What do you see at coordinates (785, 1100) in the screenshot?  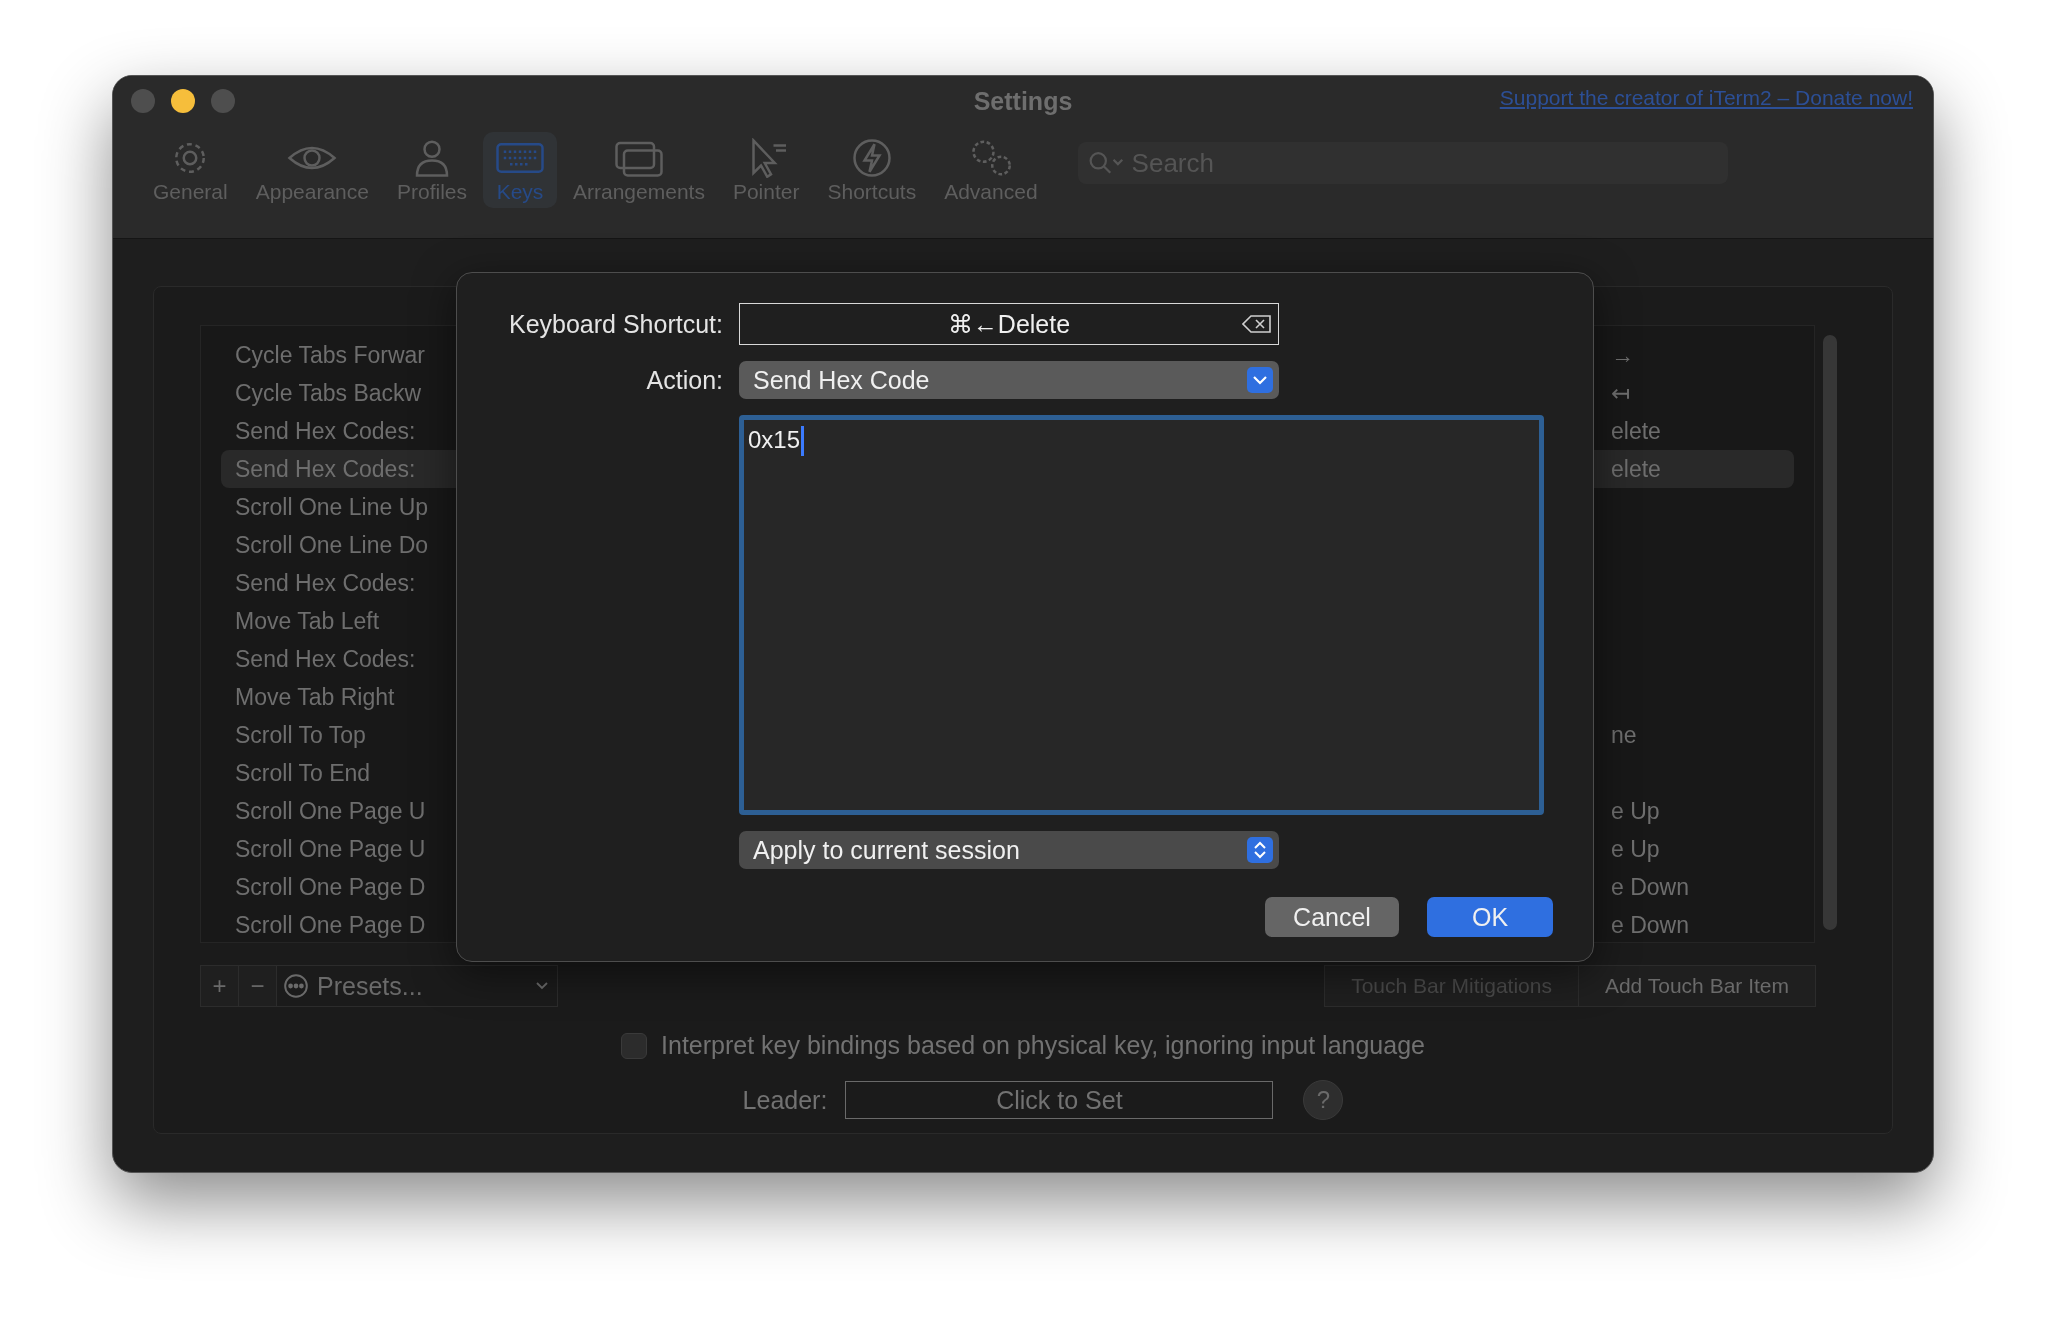 I see `leader-label: Leader:` at bounding box center [785, 1100].